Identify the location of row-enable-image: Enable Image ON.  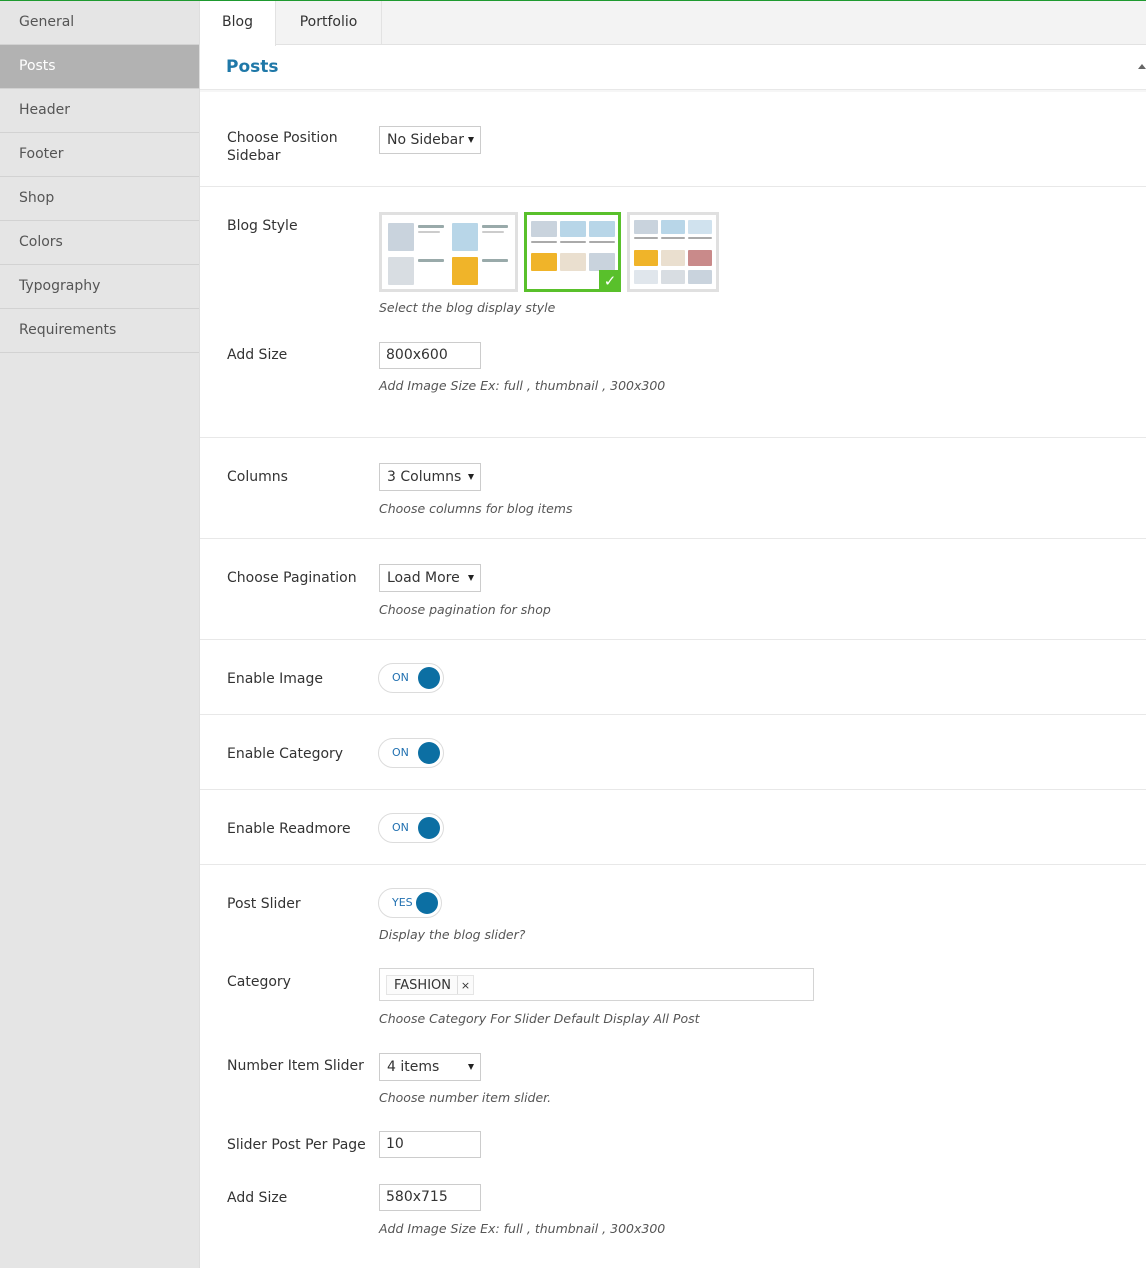
(673, 677).